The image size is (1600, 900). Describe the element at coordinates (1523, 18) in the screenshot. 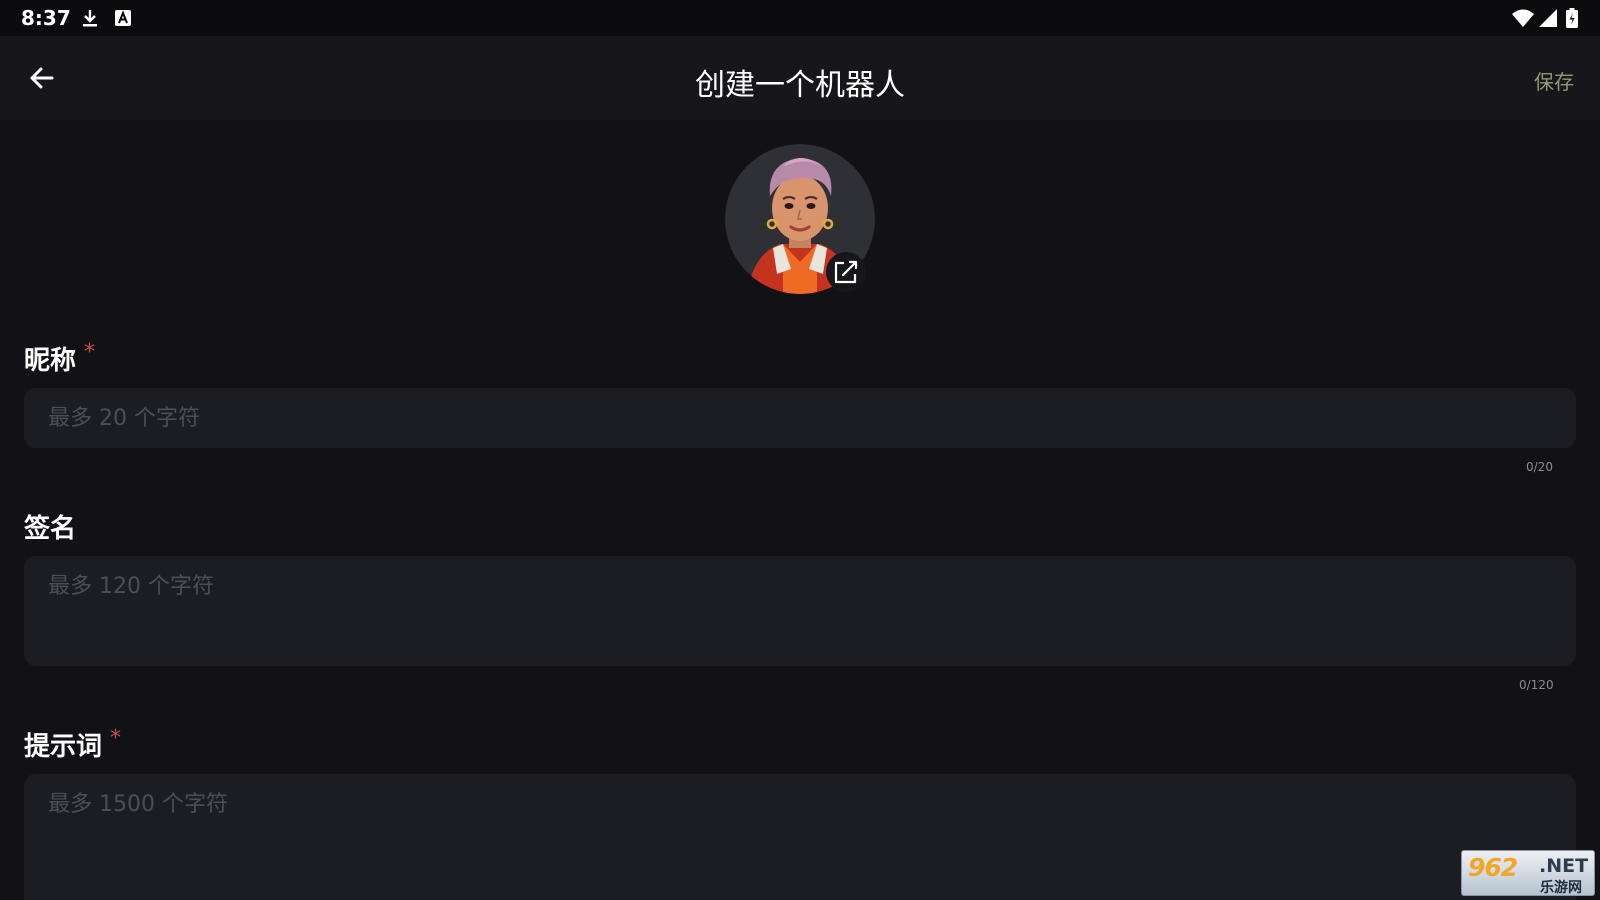

I see `wifi-icon` at that location.